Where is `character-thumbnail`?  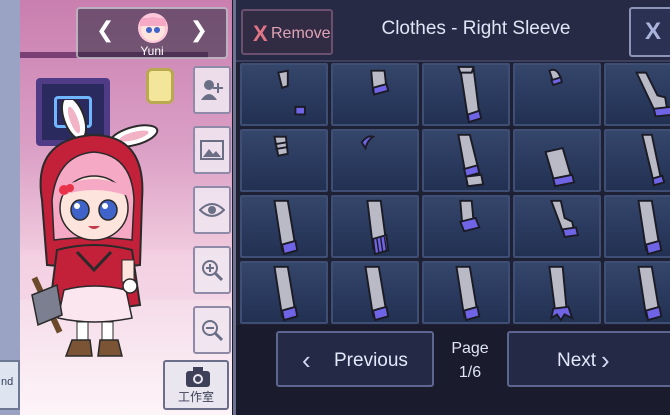
character-thumbnail is located at coordinates (153, 28).